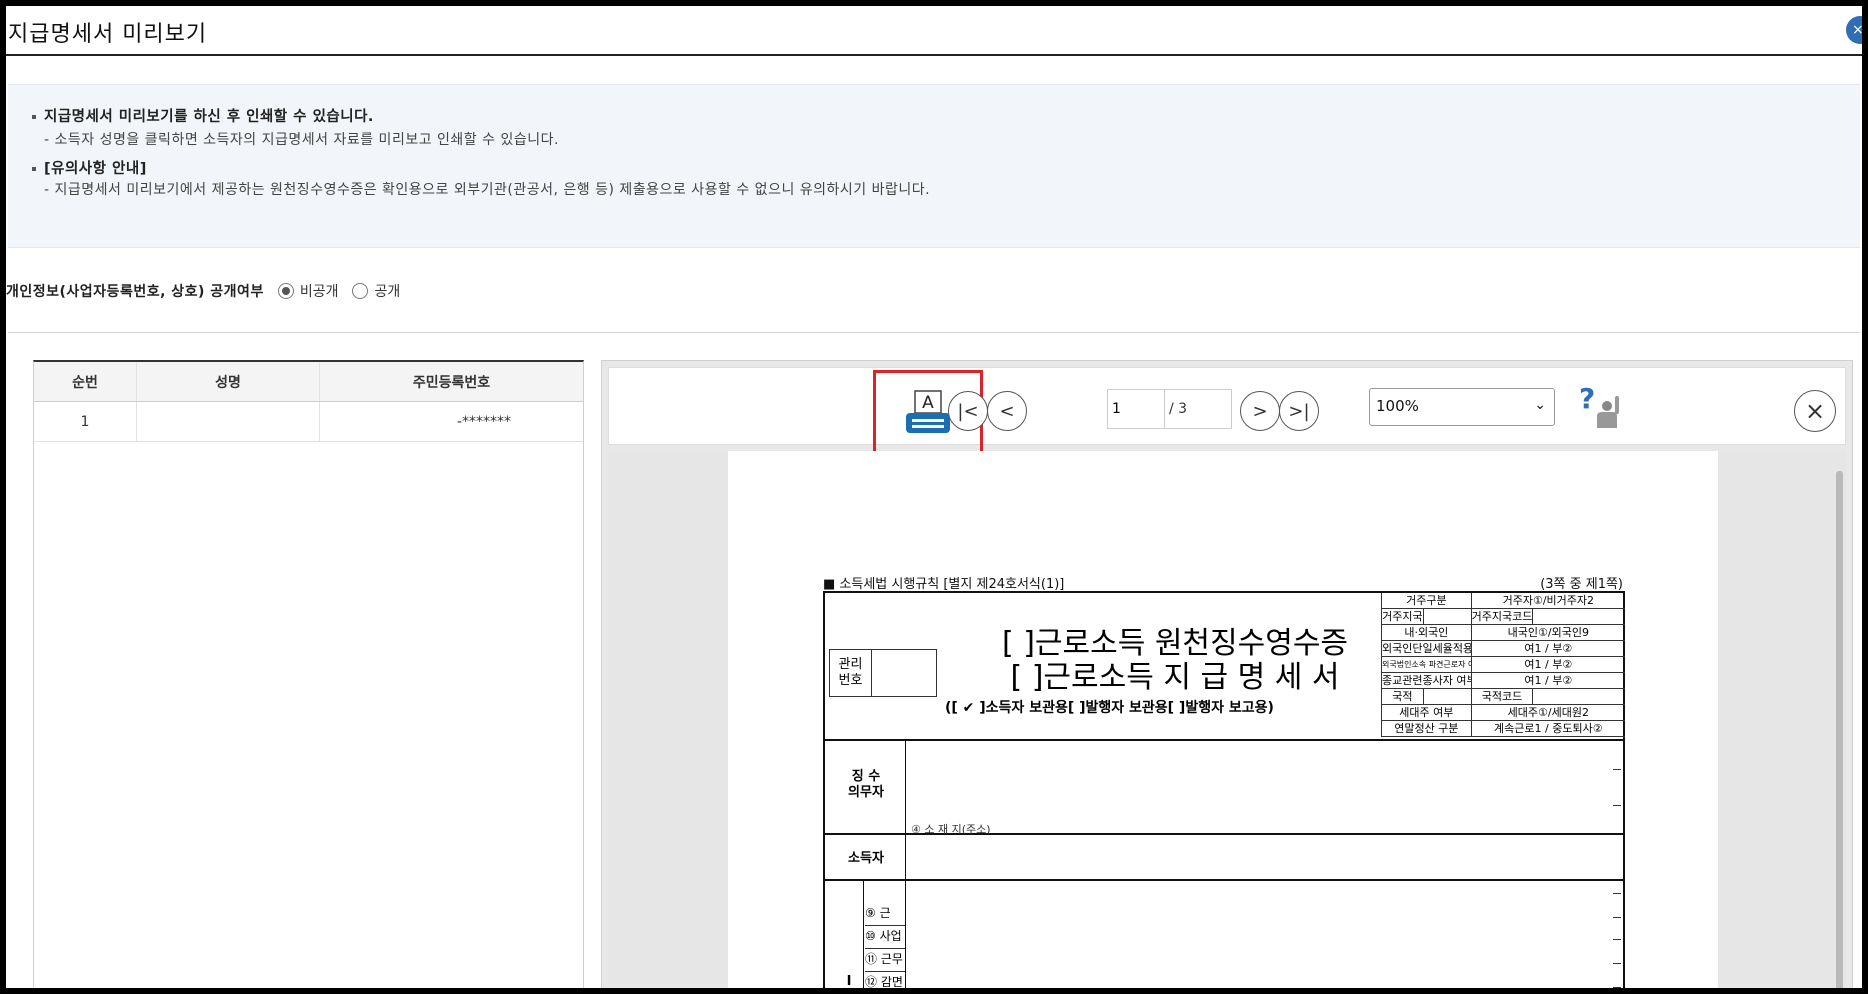 Image resolution: width=1868 pixels, height=994 pixels. What do you see at coordinates (1503, 633) in the screenshot?
I see `grid-row: 내·외국인 내국인①/외국인9` at bounding box center [1503, 633].